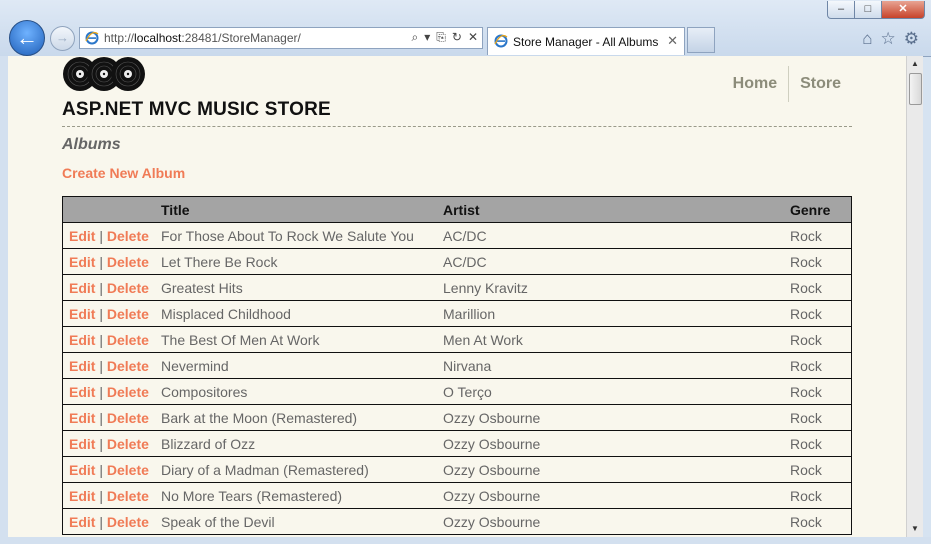  I want to click on new-tab-button, so click(701, 40).